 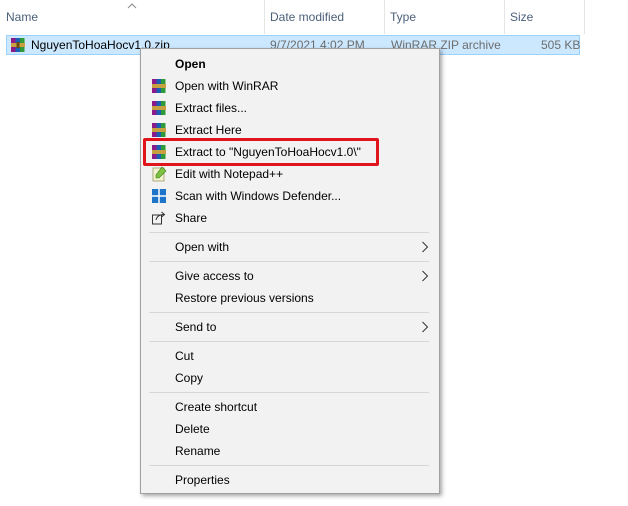 I want to click on column-header: Name Date modified Type Size, so click(x=292, y=17).